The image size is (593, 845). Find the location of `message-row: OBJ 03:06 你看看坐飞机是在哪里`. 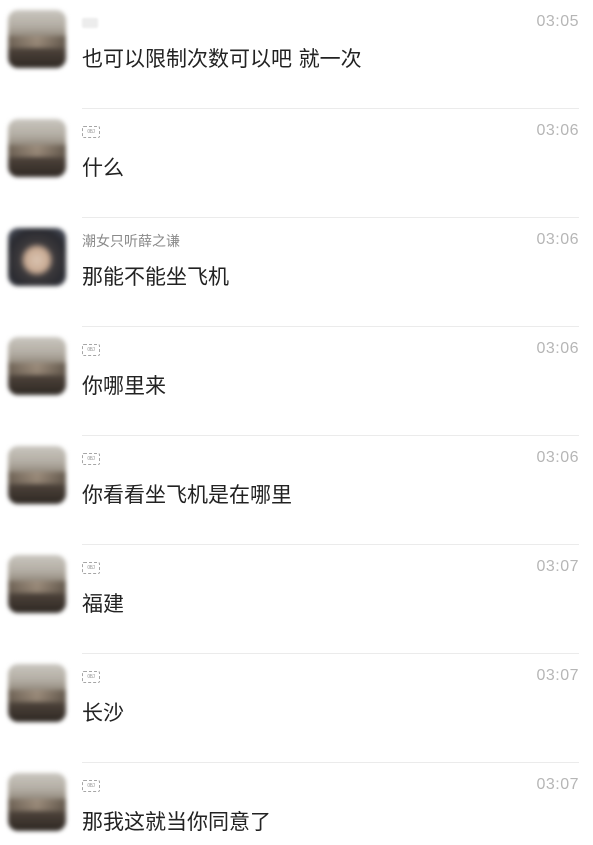

message-row: OBJ 03:06 你看看坐飞机是在哪里 is located at coordinates (296, 490).